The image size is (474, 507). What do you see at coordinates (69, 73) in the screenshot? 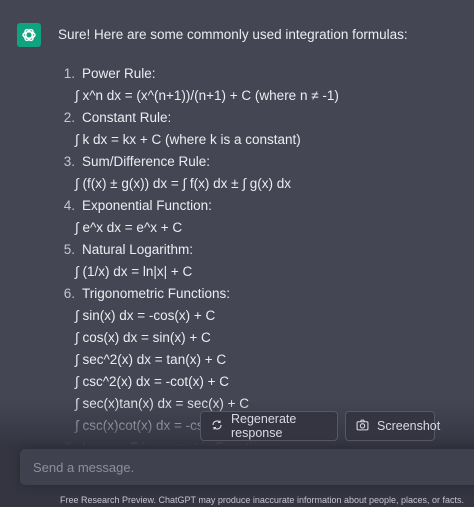
I see `list-item-number: 1.` at bounding box center [69, 73].